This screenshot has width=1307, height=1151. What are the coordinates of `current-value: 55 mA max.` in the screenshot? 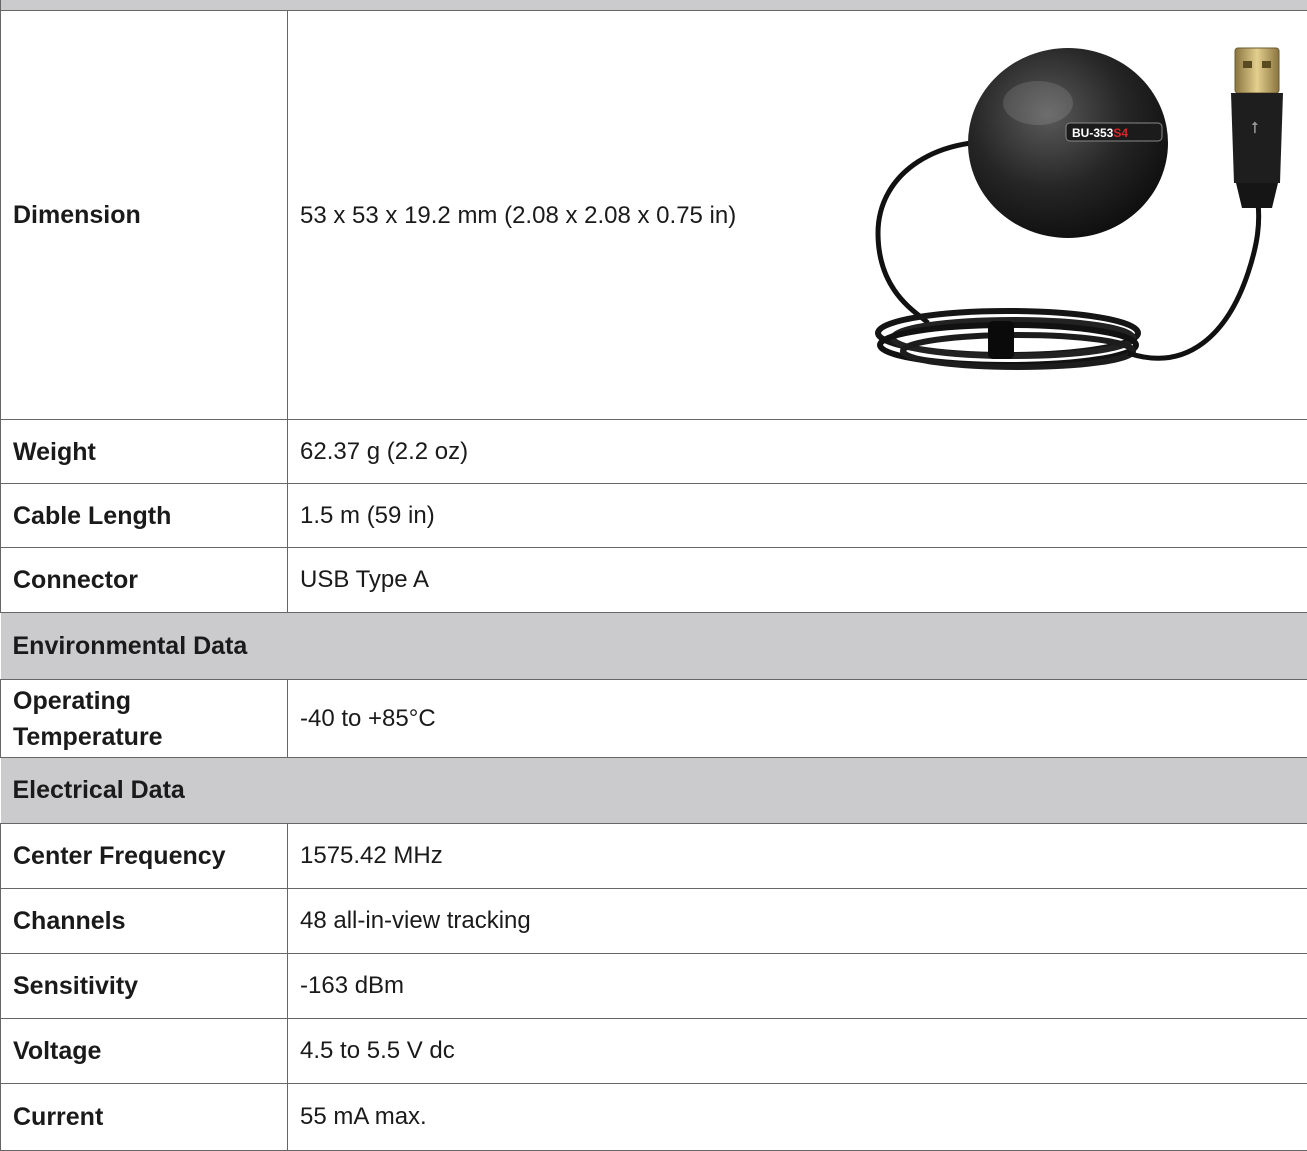 It's located at (797, 1117).